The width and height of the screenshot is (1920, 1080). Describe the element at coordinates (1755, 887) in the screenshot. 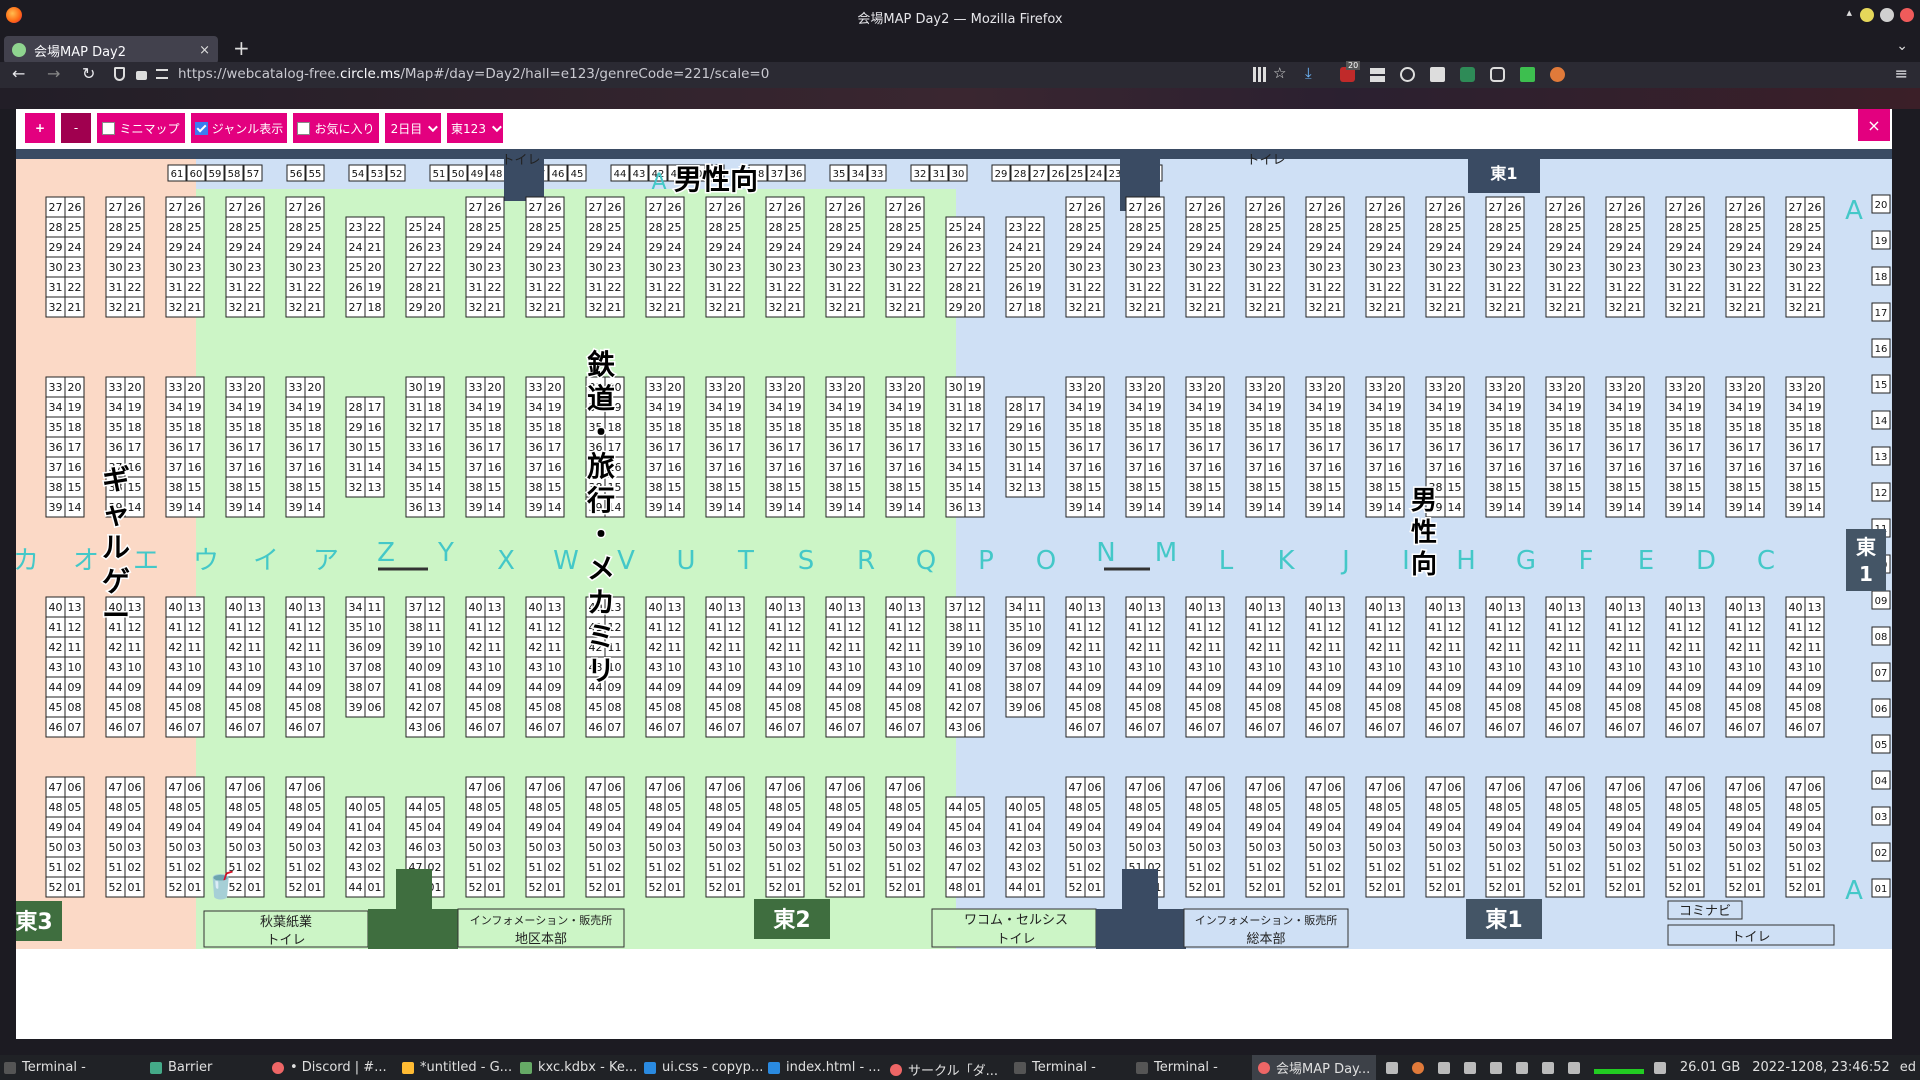

I see `circle-block-number: 01` at that location.